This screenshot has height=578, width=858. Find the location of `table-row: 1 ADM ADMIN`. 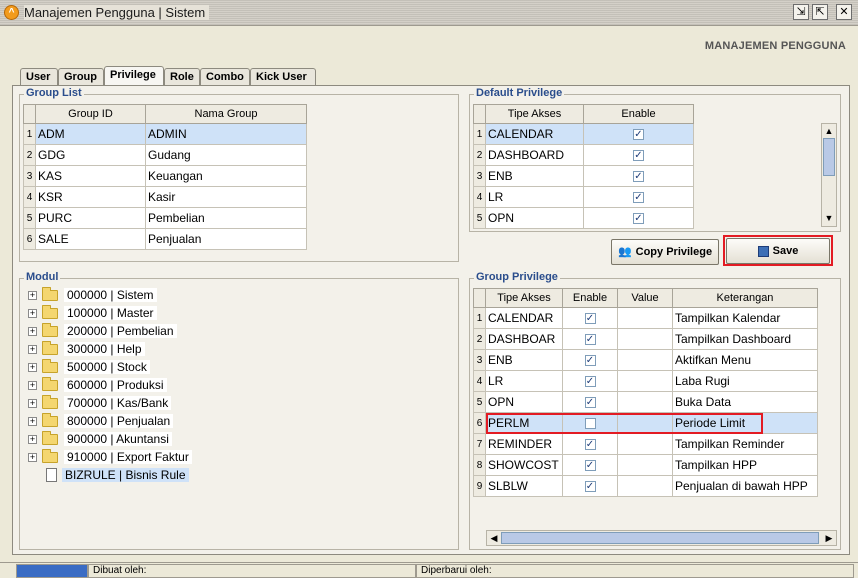

table-row: 1 ADM ADMIN is located at coordinates (165, 134).